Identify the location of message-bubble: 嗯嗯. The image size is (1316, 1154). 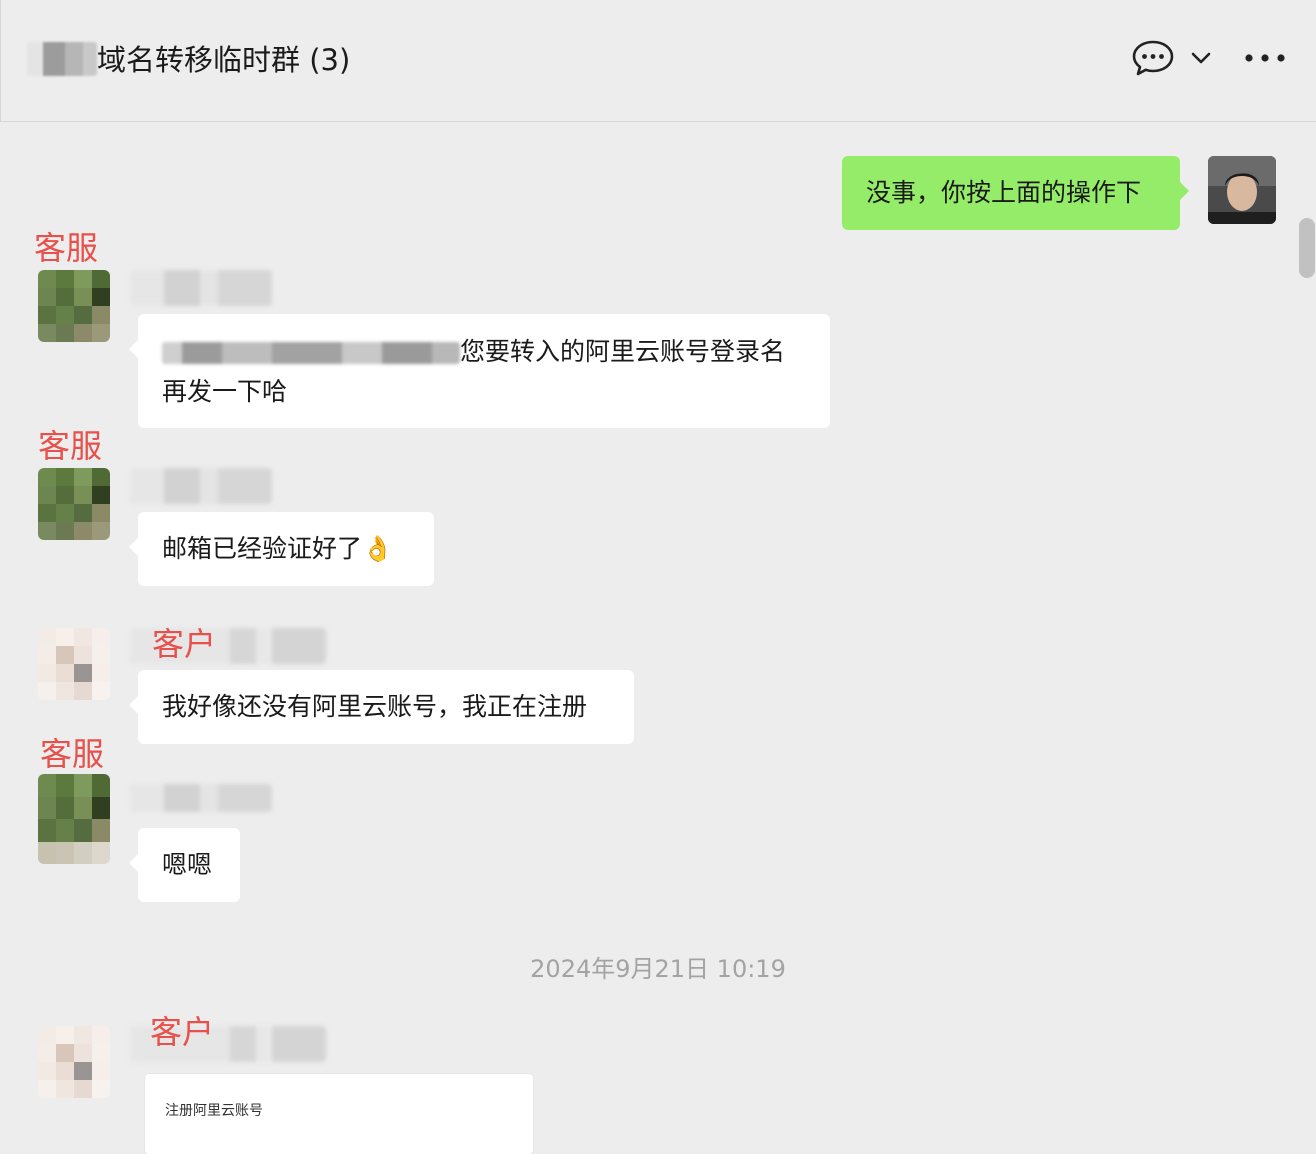
(184, 865).